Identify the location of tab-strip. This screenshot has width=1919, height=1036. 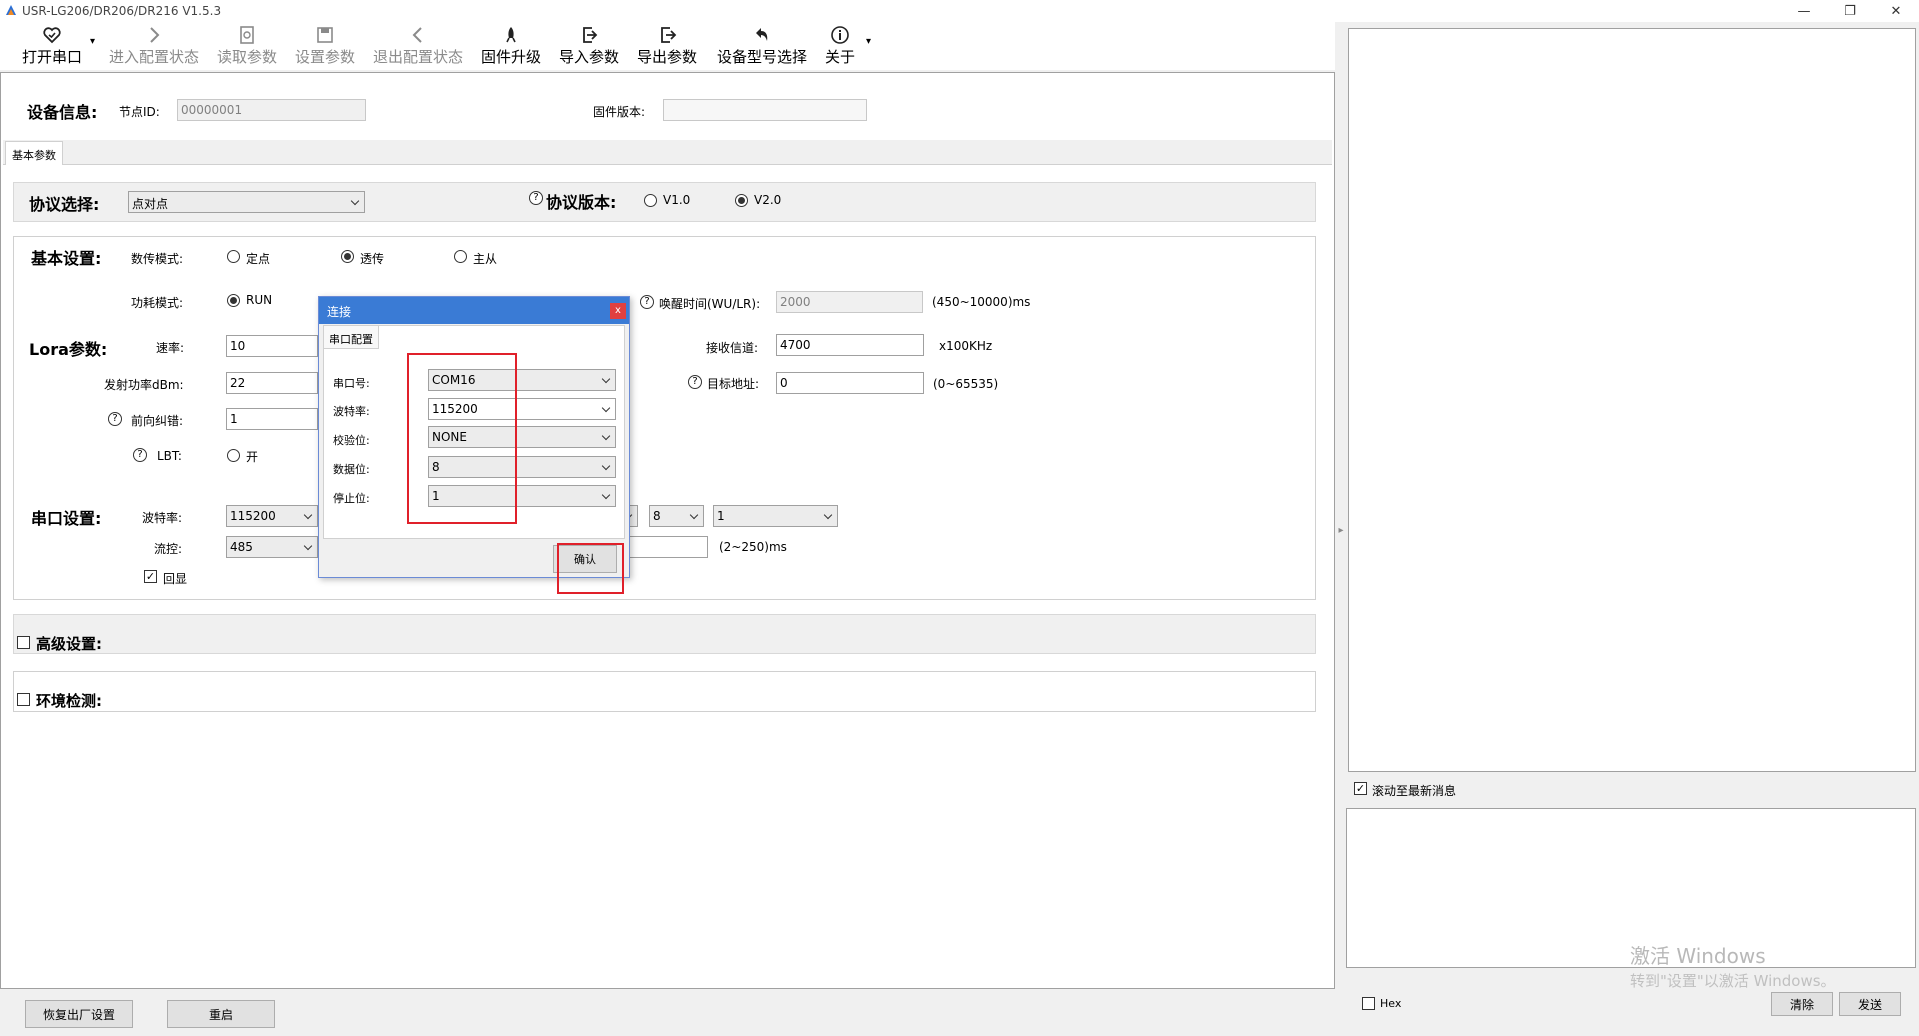
(667, 152).